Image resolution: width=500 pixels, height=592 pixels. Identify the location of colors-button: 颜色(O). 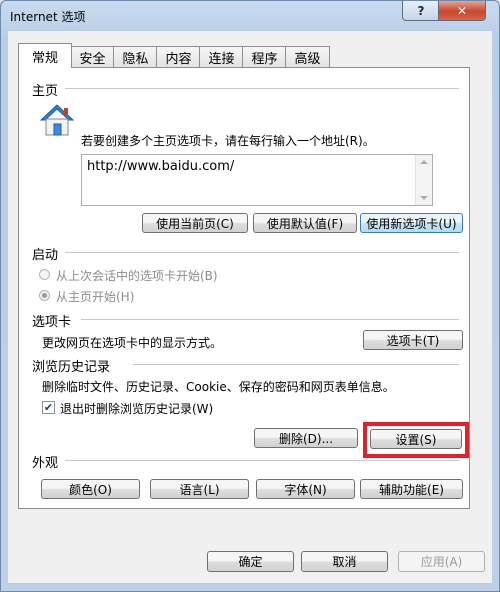
(90, 489).